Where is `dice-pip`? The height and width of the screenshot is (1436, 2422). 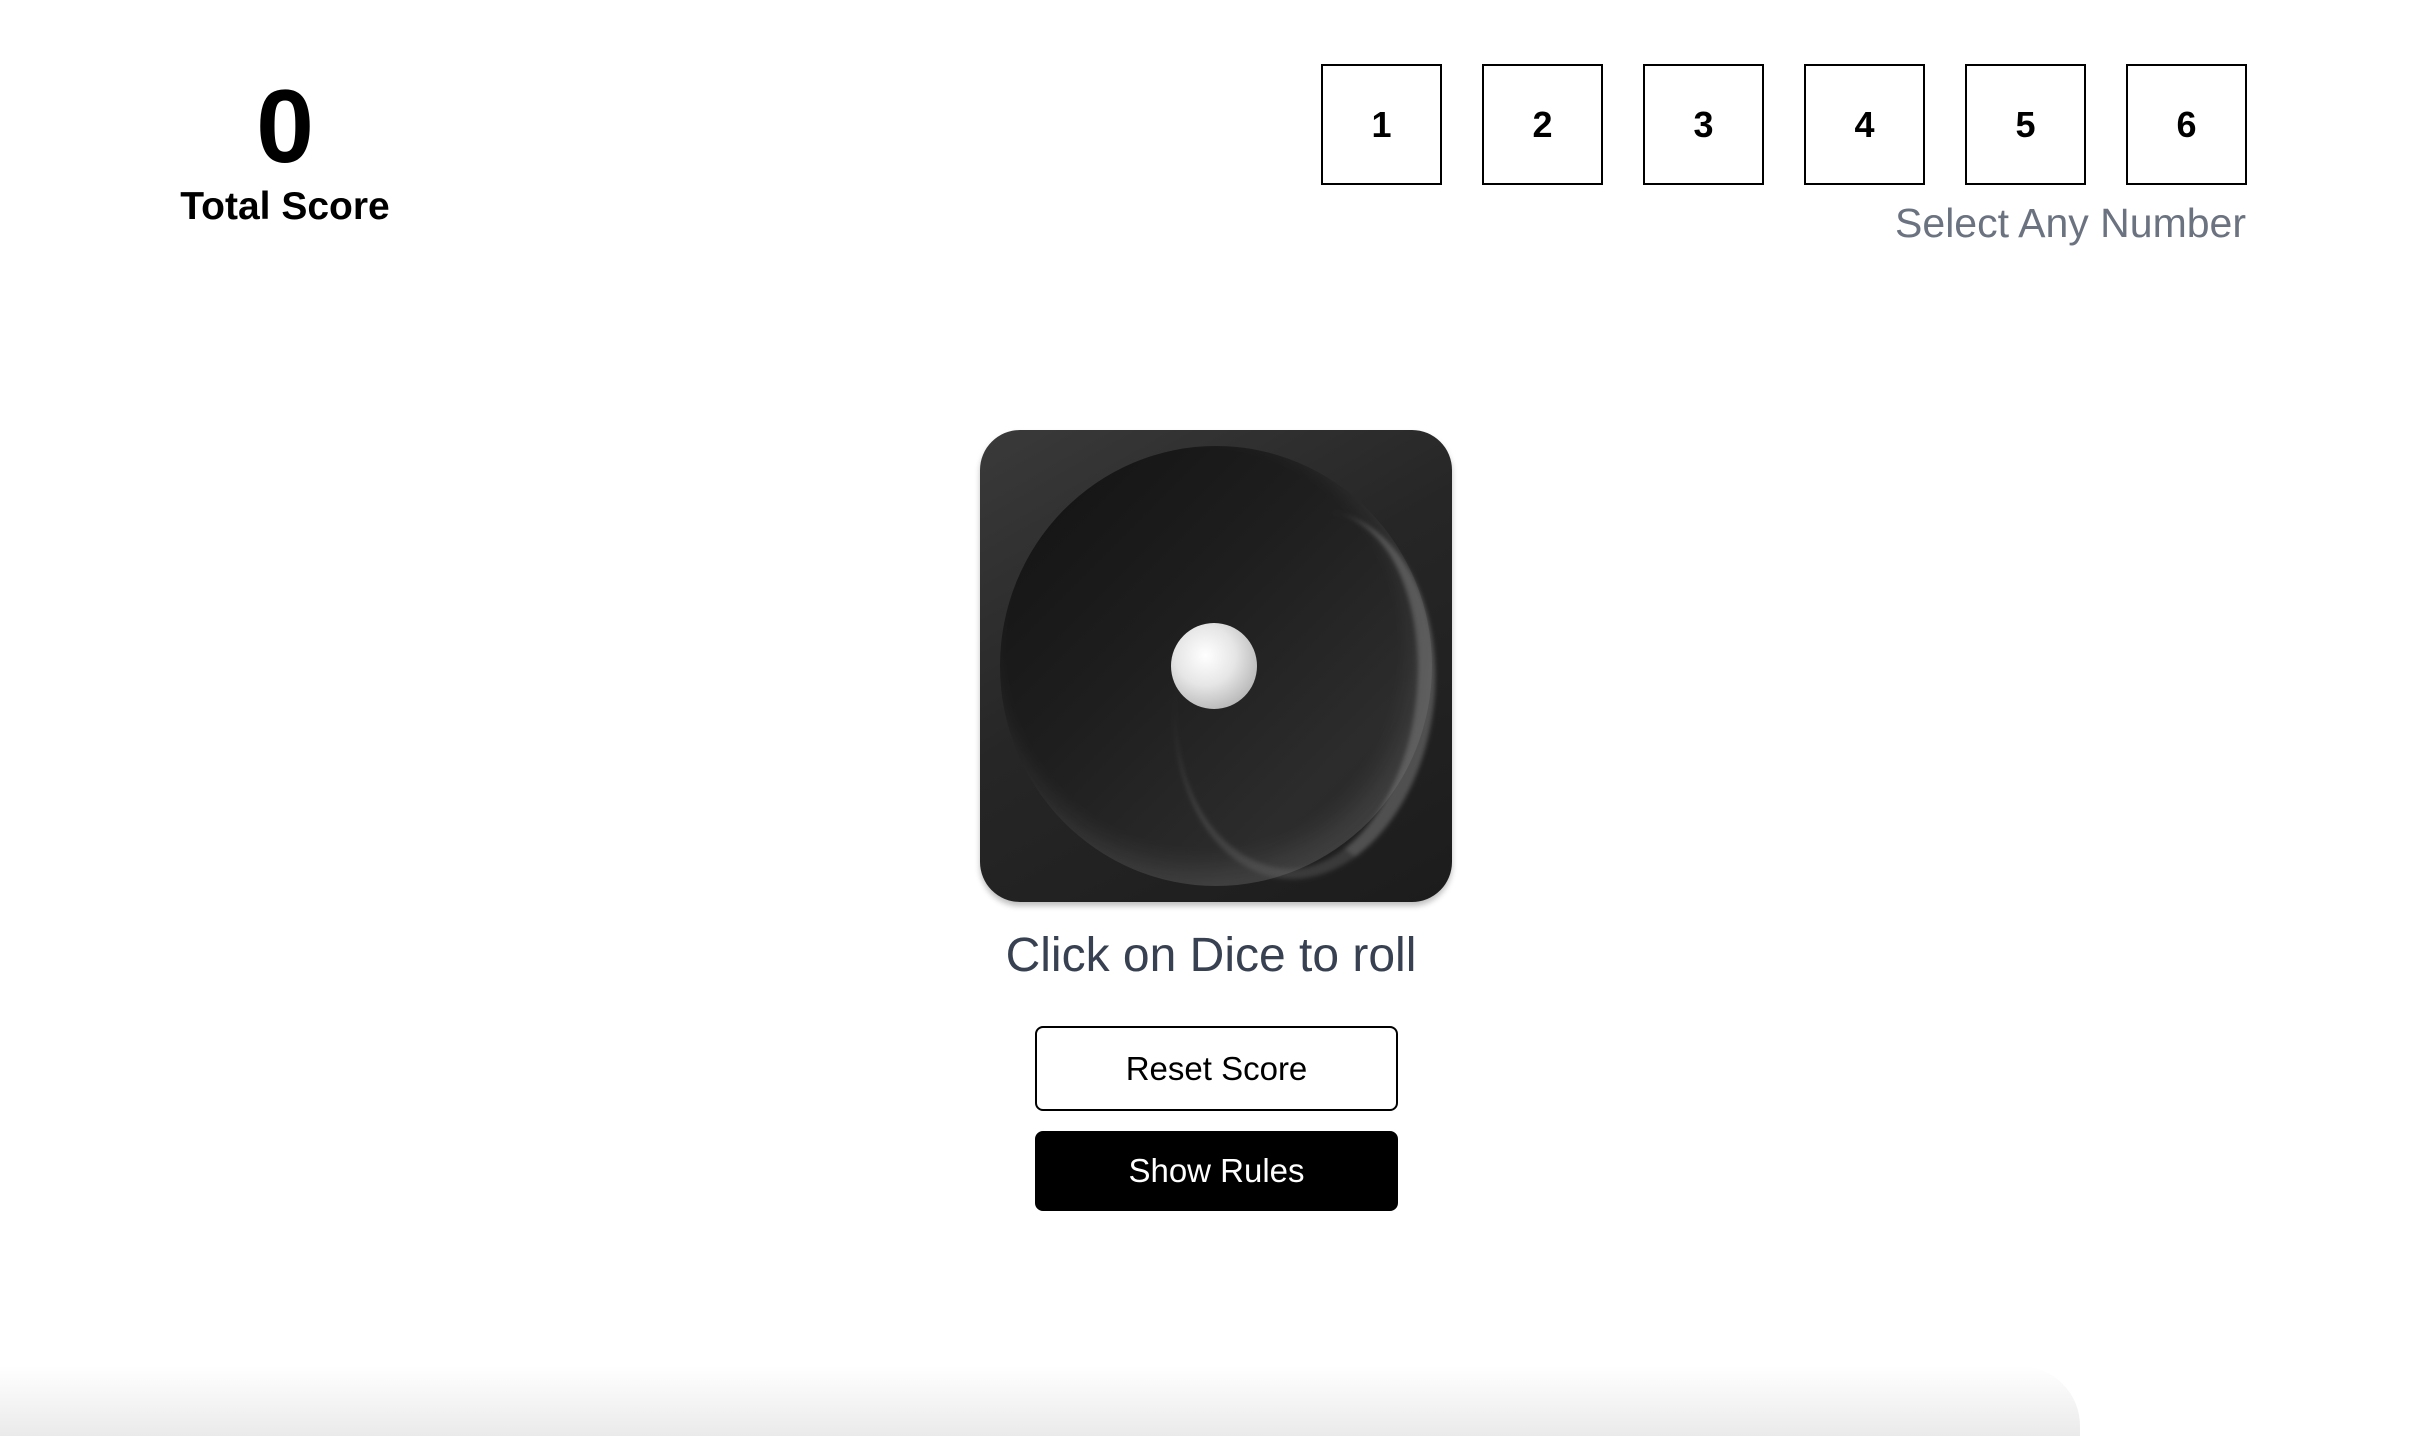
dice-pip is located at coordinates (1214, 666).